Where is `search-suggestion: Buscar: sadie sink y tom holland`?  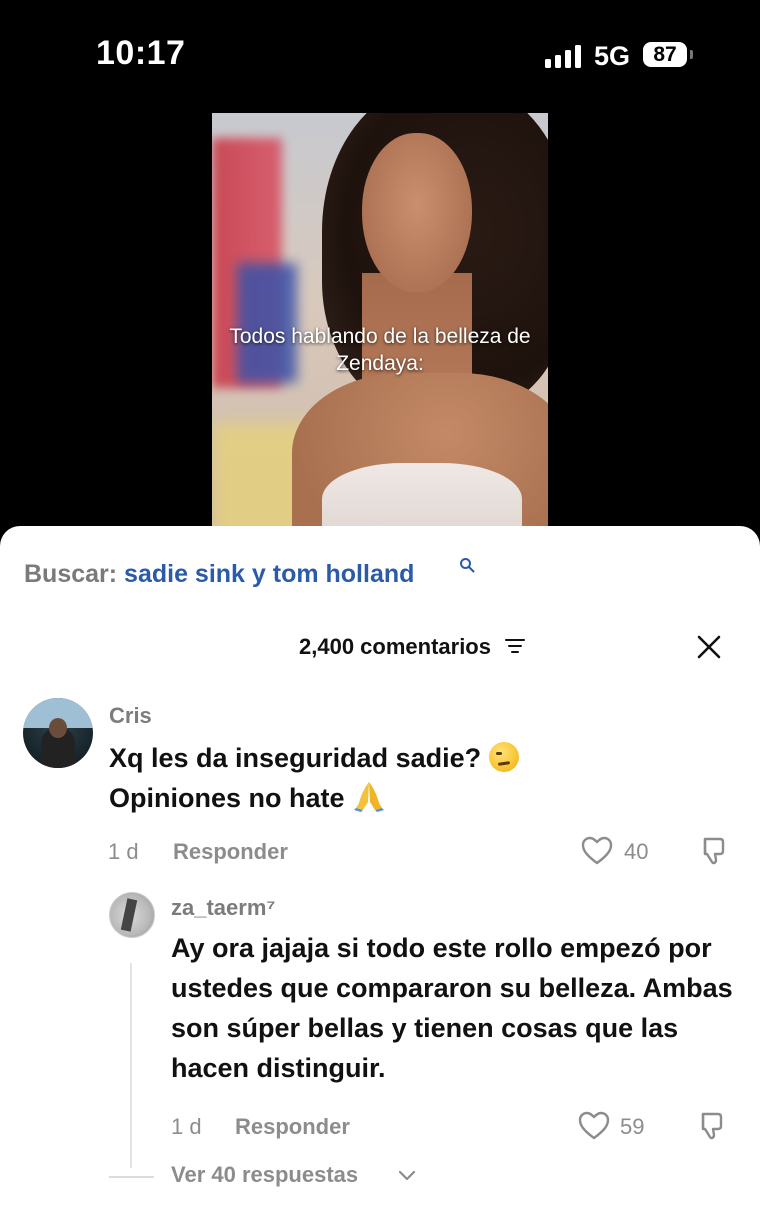 search-suggestion: Buscar: sadie sink y tom holland is located at coordinates (219, 574).